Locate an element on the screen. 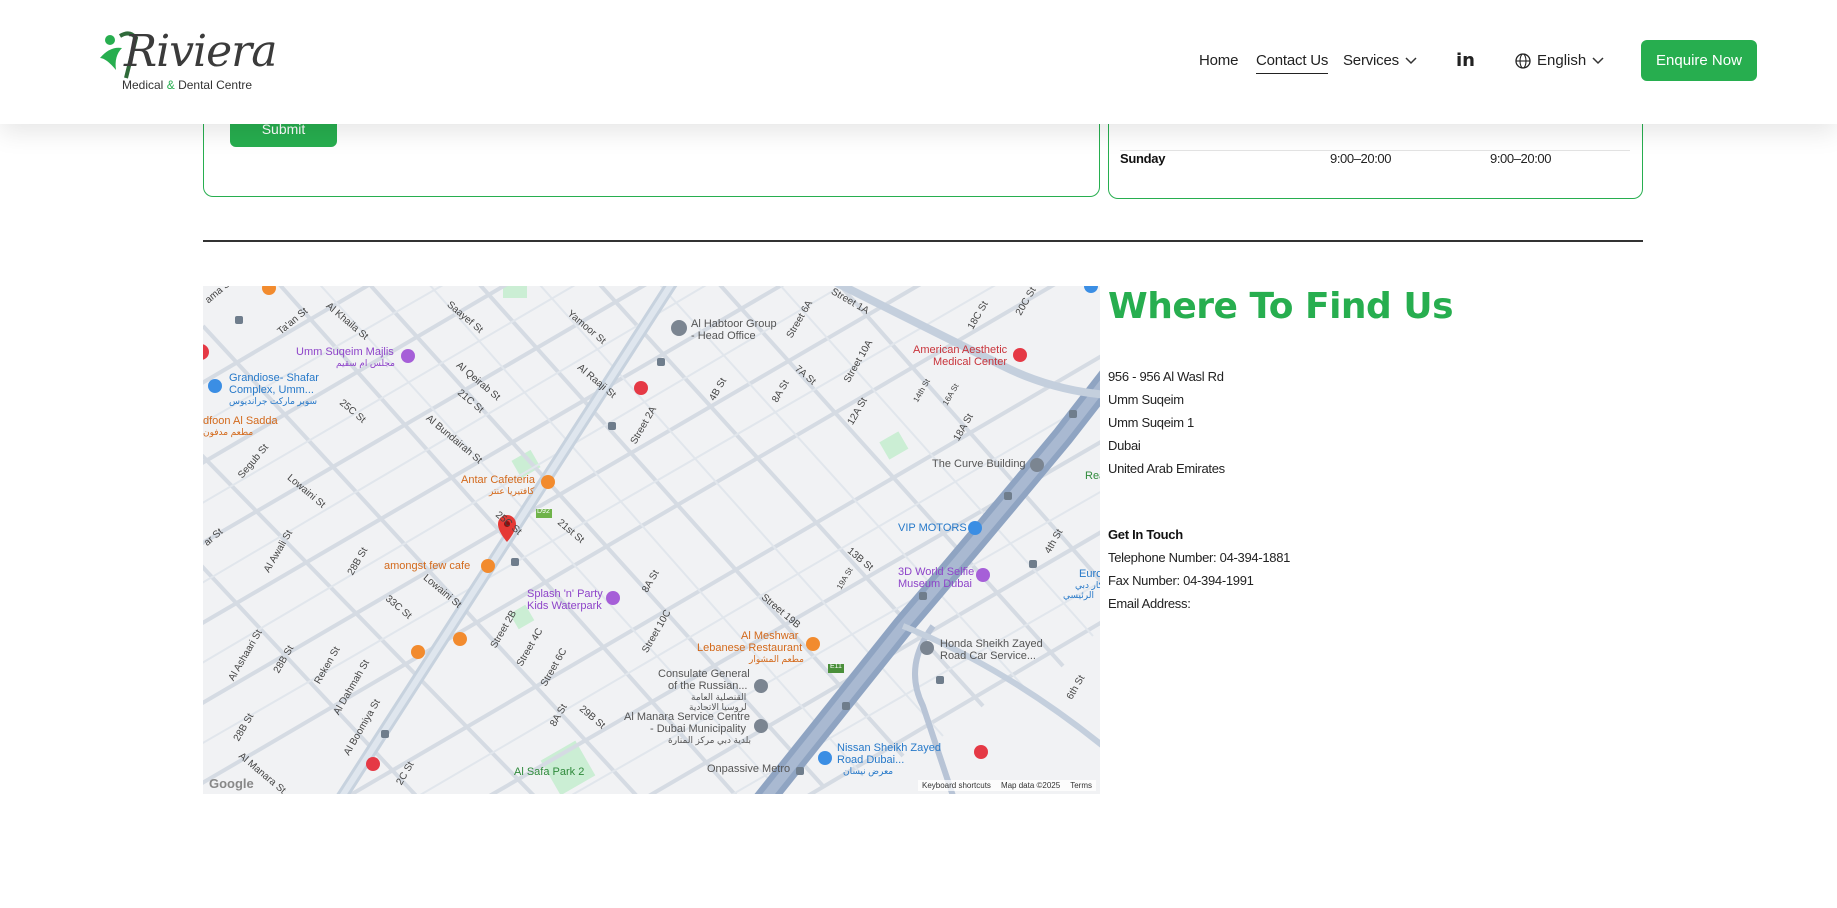 The image size is (1837, 908). map-poi-label: Onpassive Metro is located at coordinates (749, 769).